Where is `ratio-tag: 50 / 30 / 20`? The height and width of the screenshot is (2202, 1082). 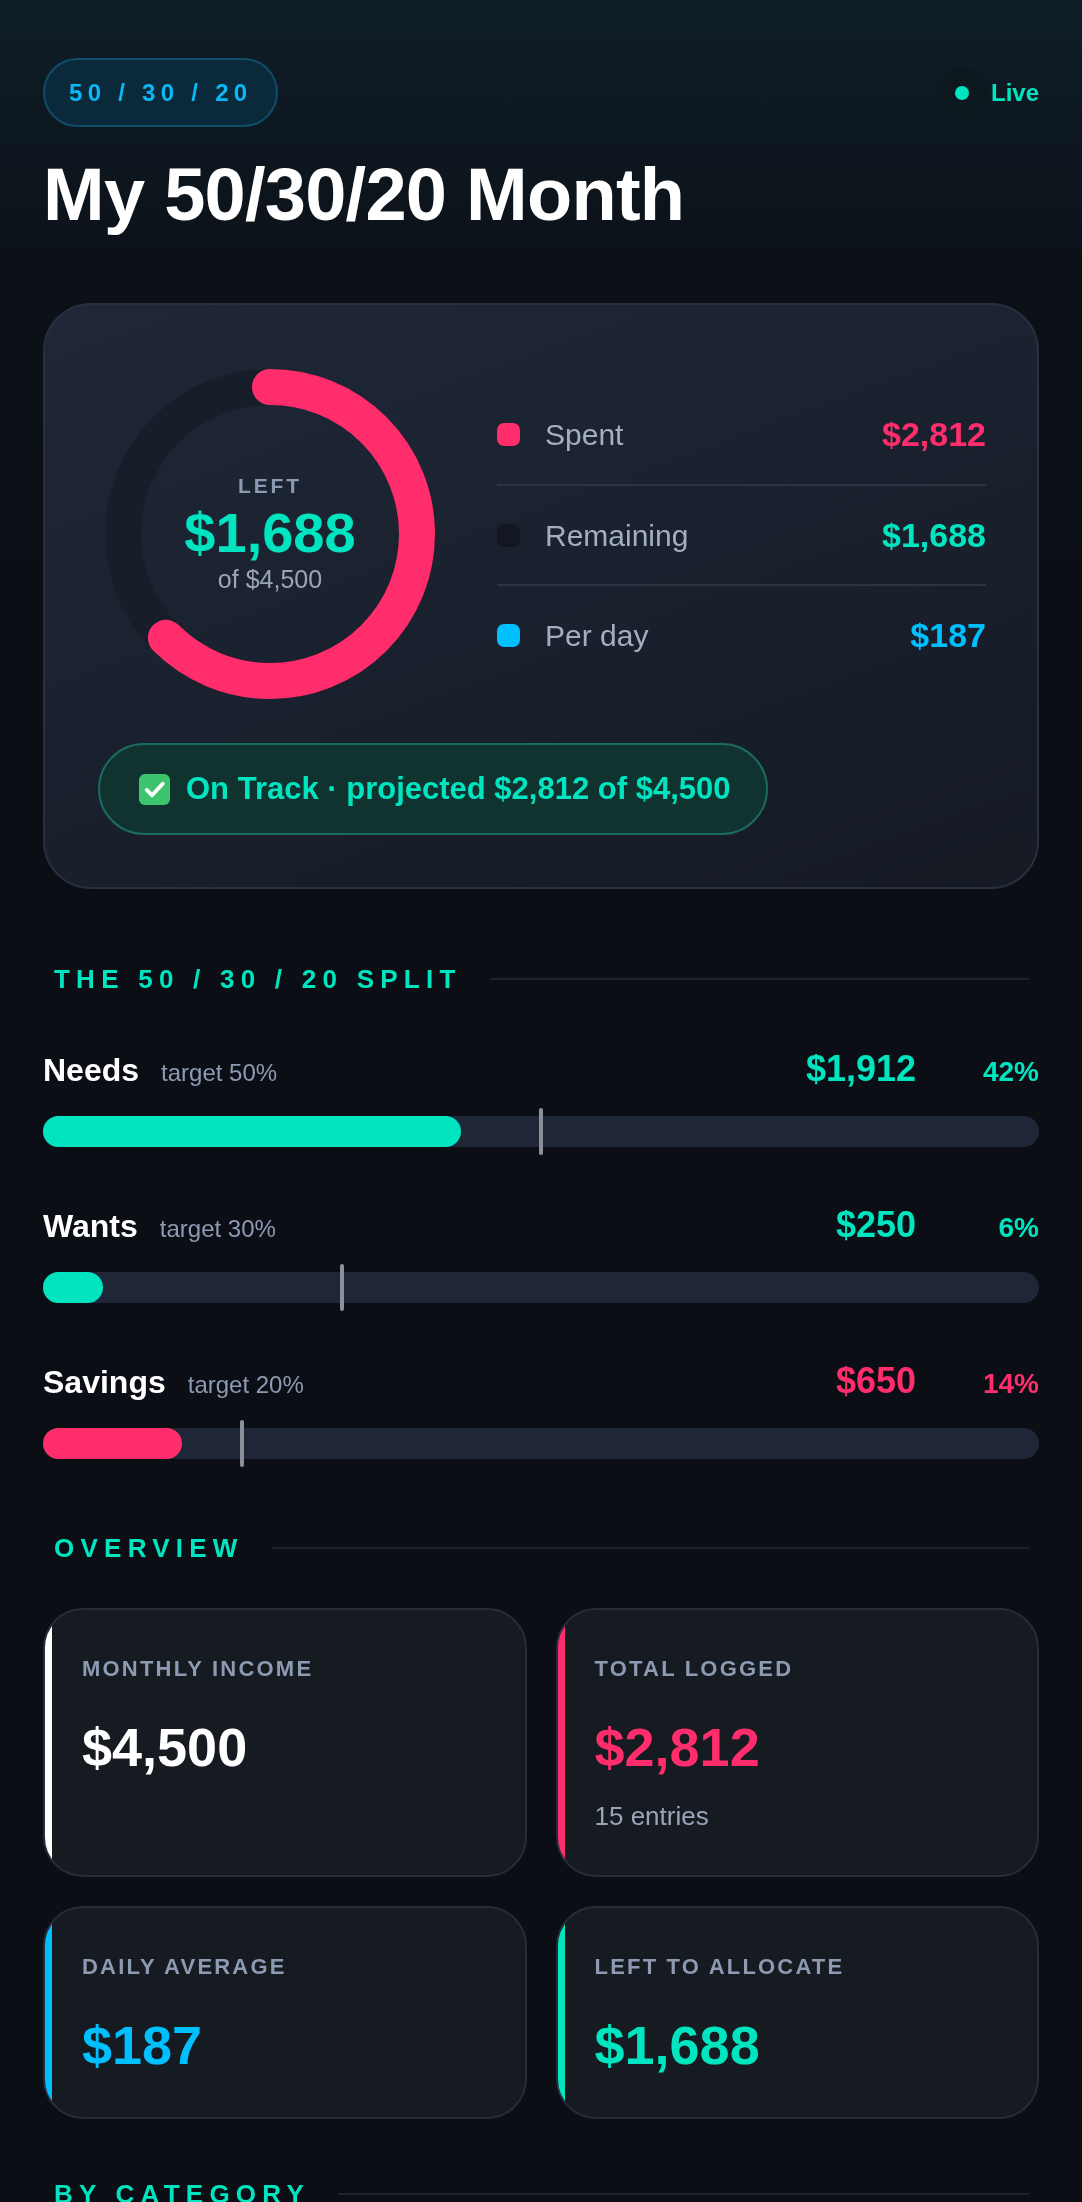
ratio-tag: 50 / 30 / 20 is located at coordinates (161, 92).